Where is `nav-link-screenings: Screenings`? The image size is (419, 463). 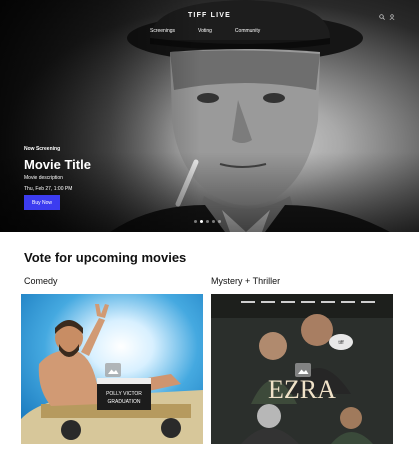 nav-link-screenings: Screenings is located at coordinates (162, 31).